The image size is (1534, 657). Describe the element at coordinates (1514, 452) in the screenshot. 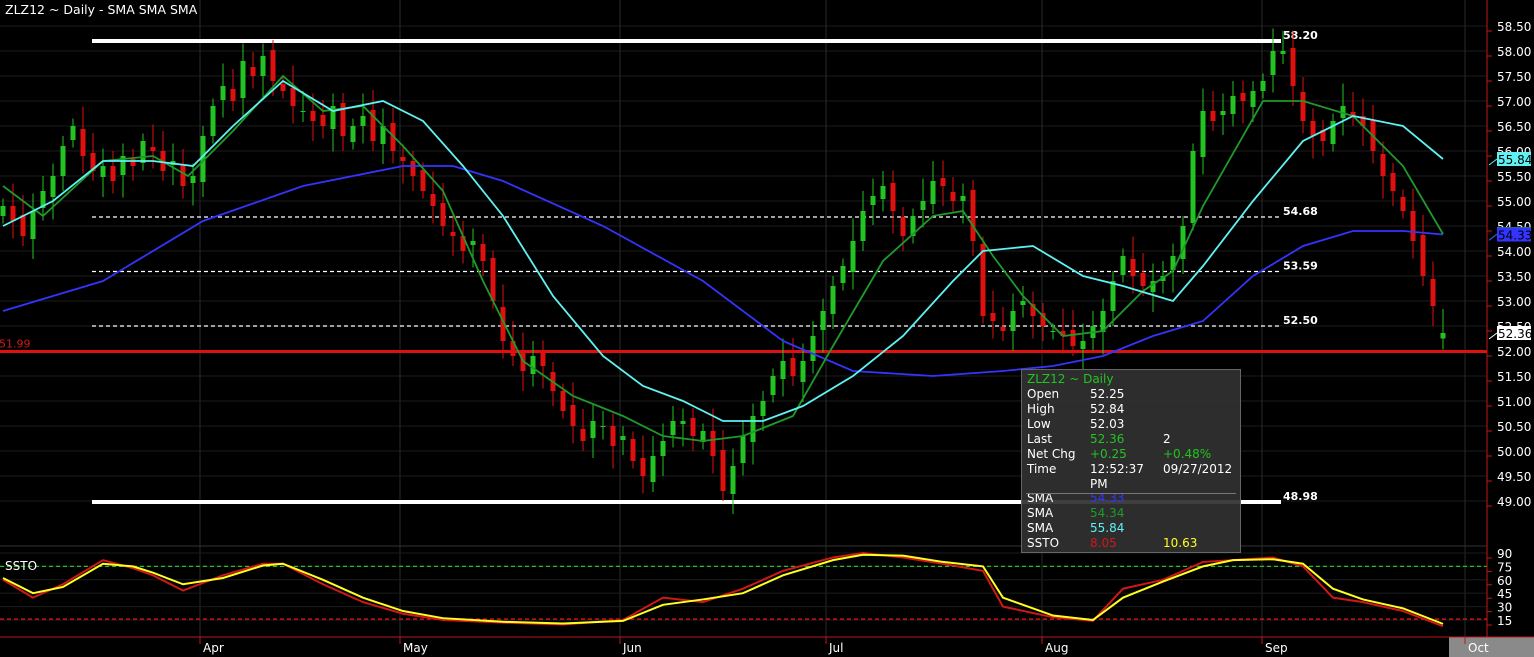

I see `price-tick-label: 50.00` at that location.